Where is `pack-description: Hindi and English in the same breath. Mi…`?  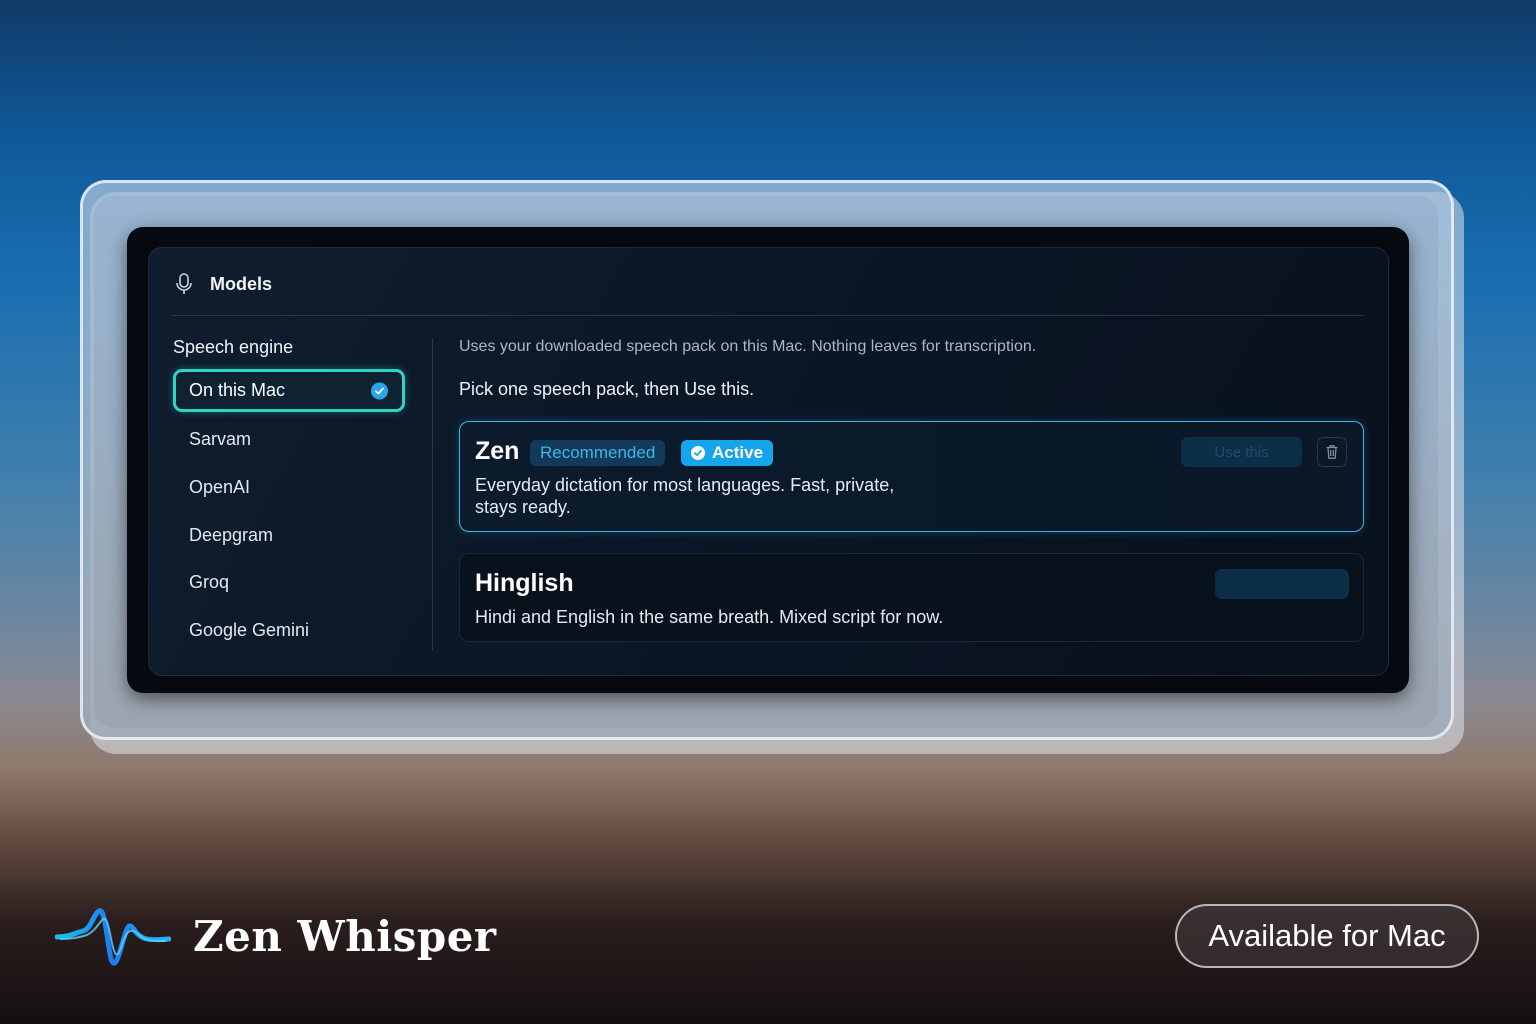 pack-description: Hindi and English in the same breath. Mi… is located at coordinates (709, 617).